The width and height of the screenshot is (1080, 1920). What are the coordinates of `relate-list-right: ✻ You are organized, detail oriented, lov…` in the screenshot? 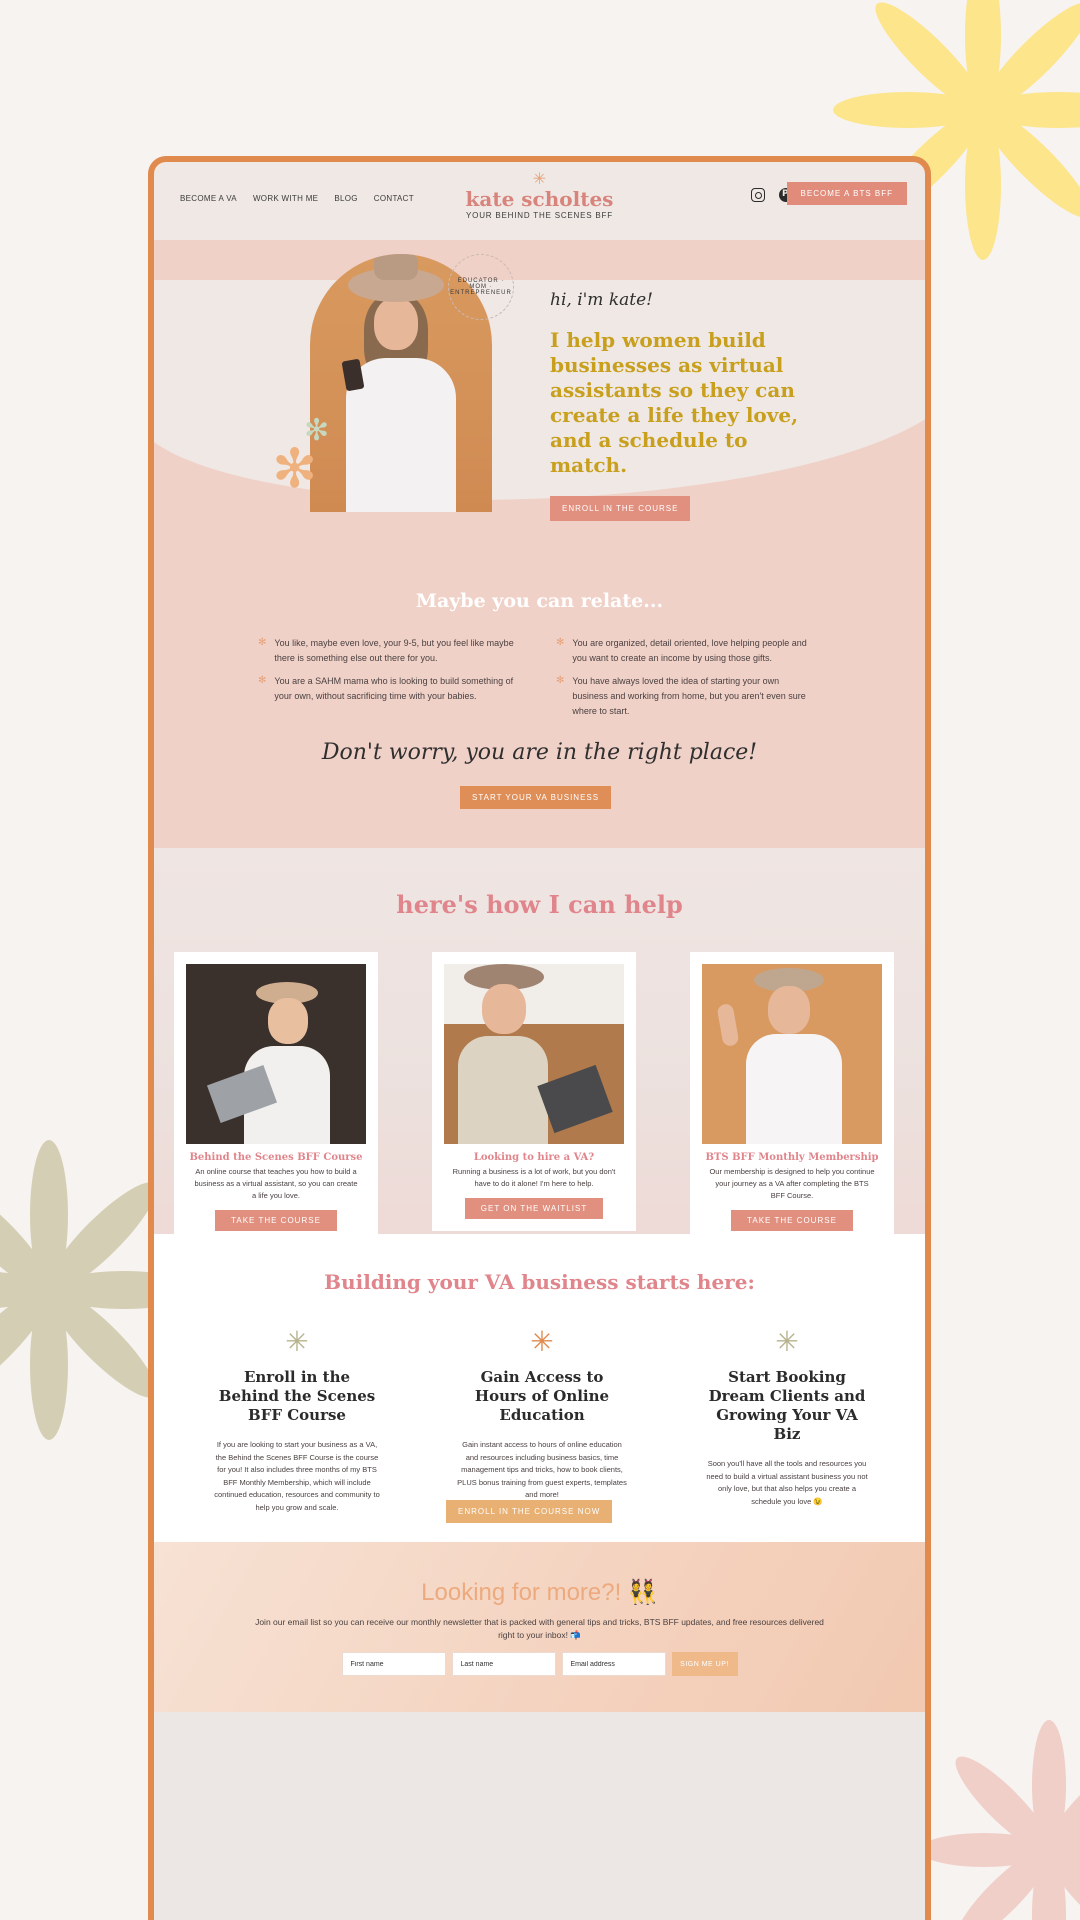 It's located at (686, 681).